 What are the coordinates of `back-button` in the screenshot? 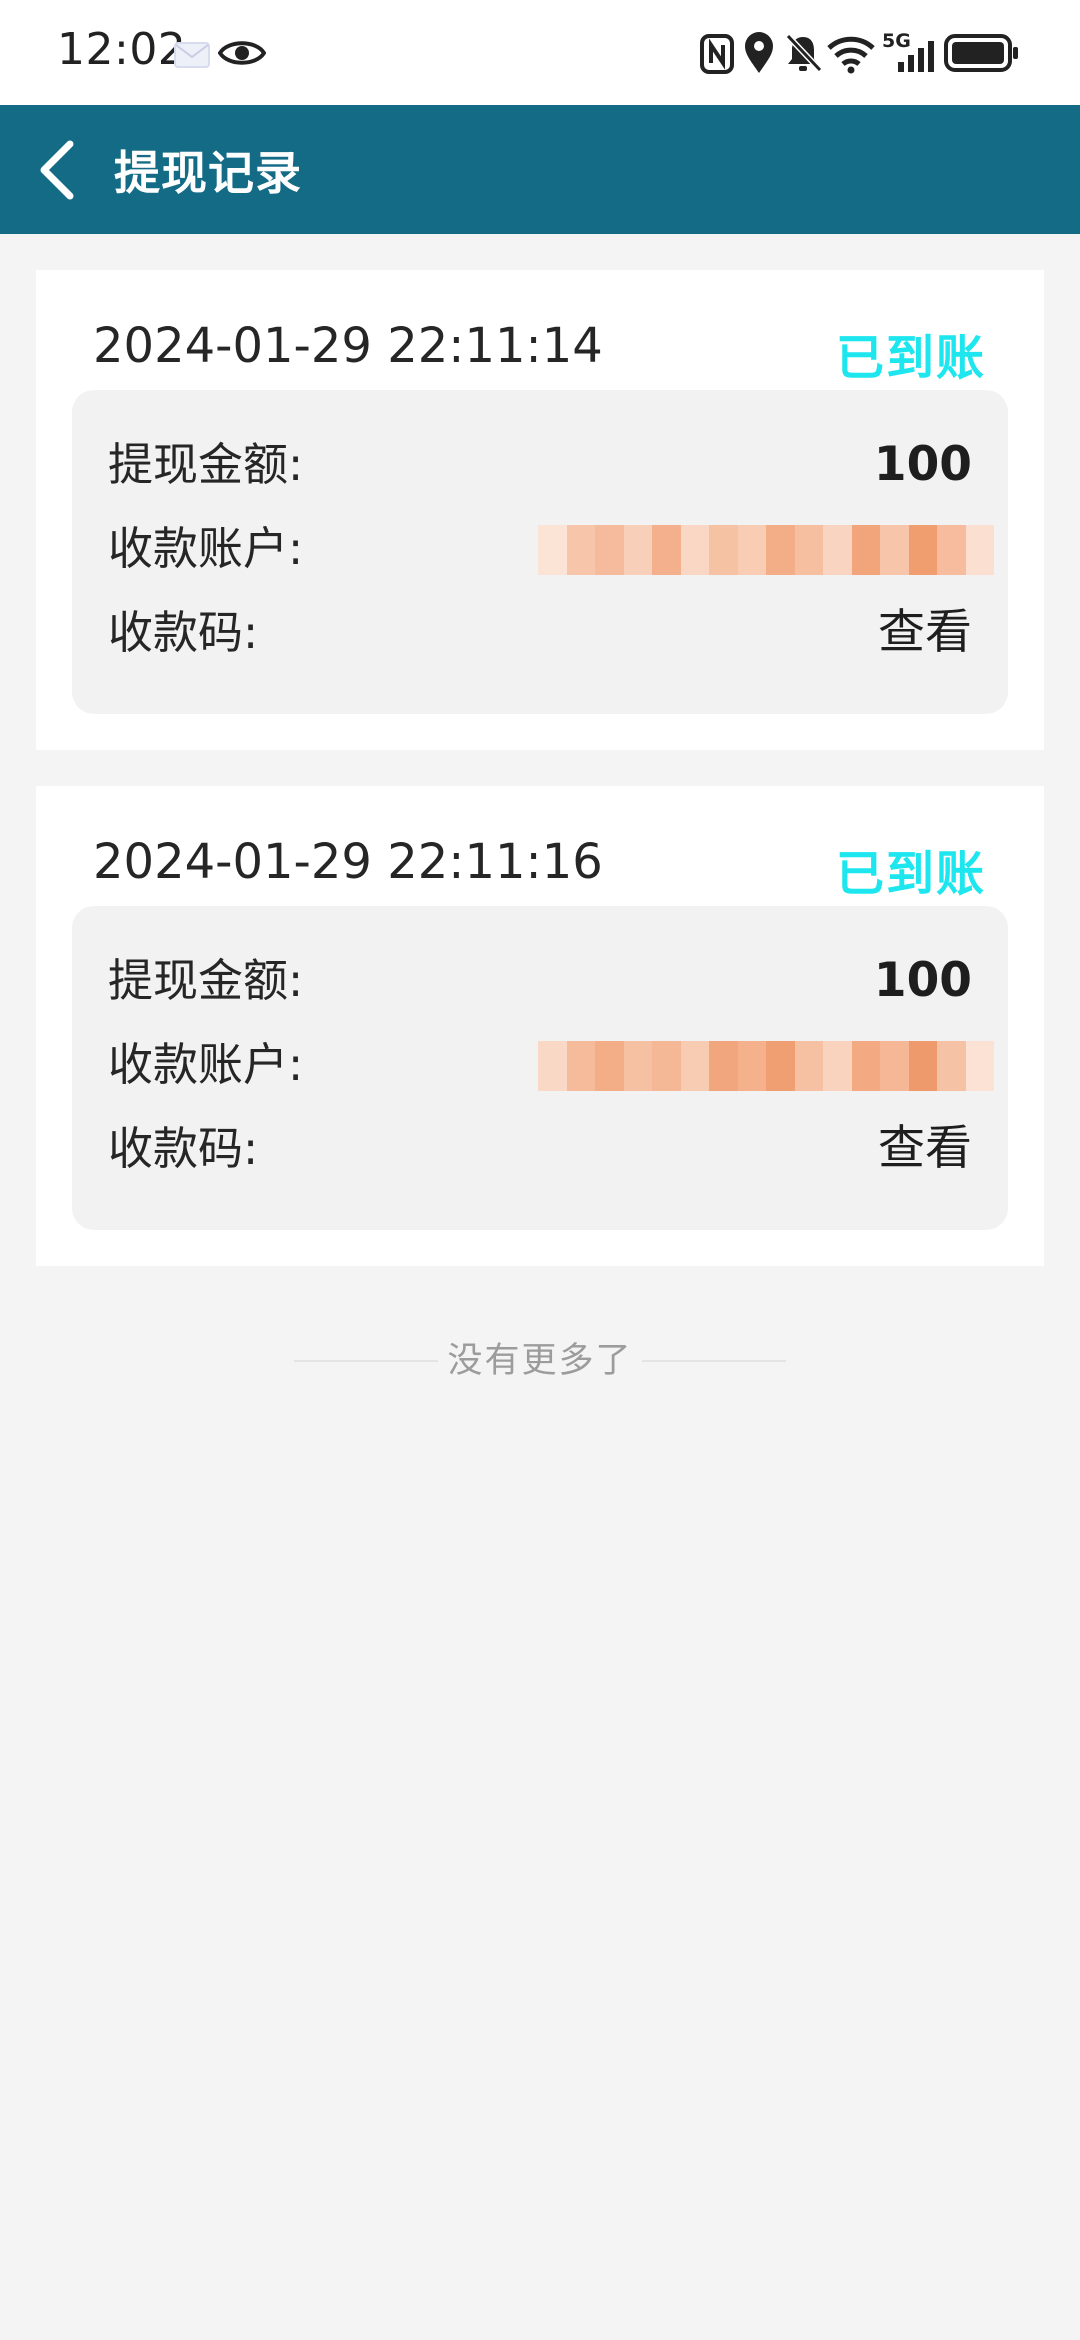 It's located at (70, 170).